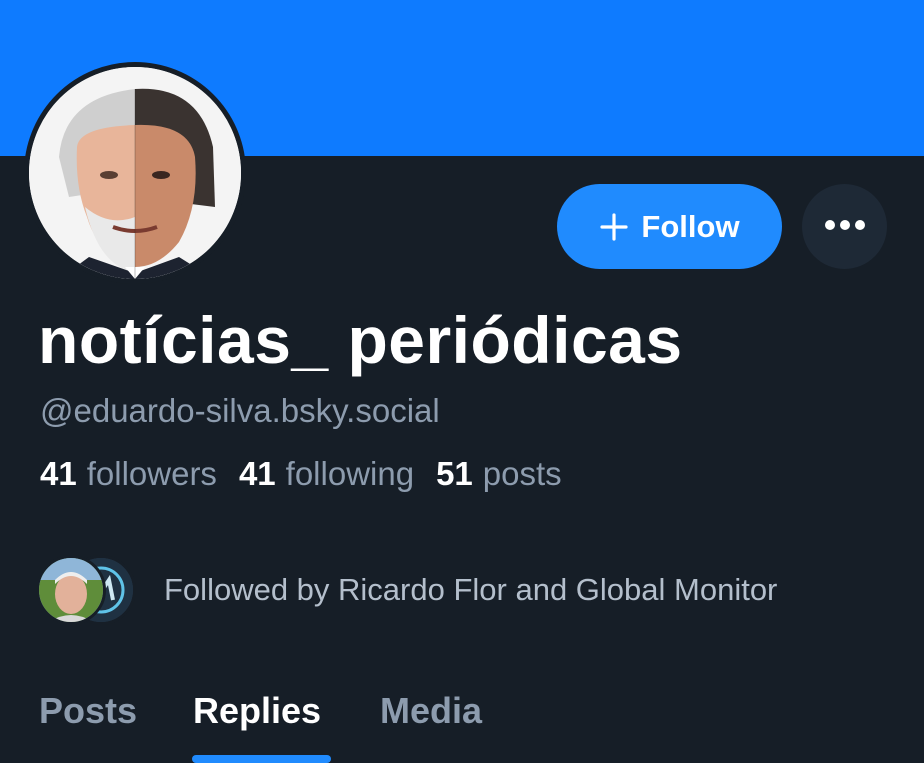  I want to click on profile-stats: 41 followers 41 following 51 posts, so click(301, 474).